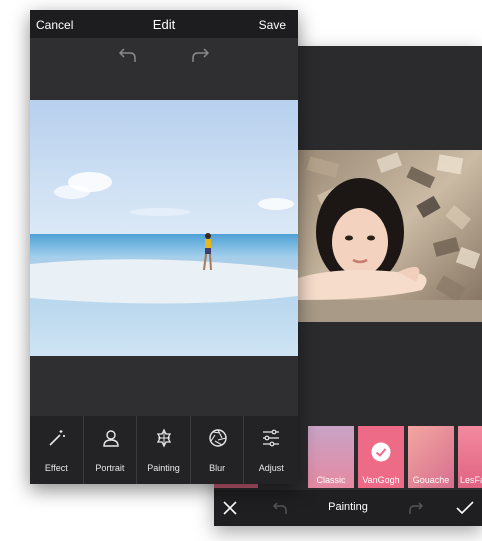 This screenshot has width=482, height=541. Describe the element at coordinates (164, 24) in the screenshot. I see `edit-header: Cancel Edit Save` at that location.